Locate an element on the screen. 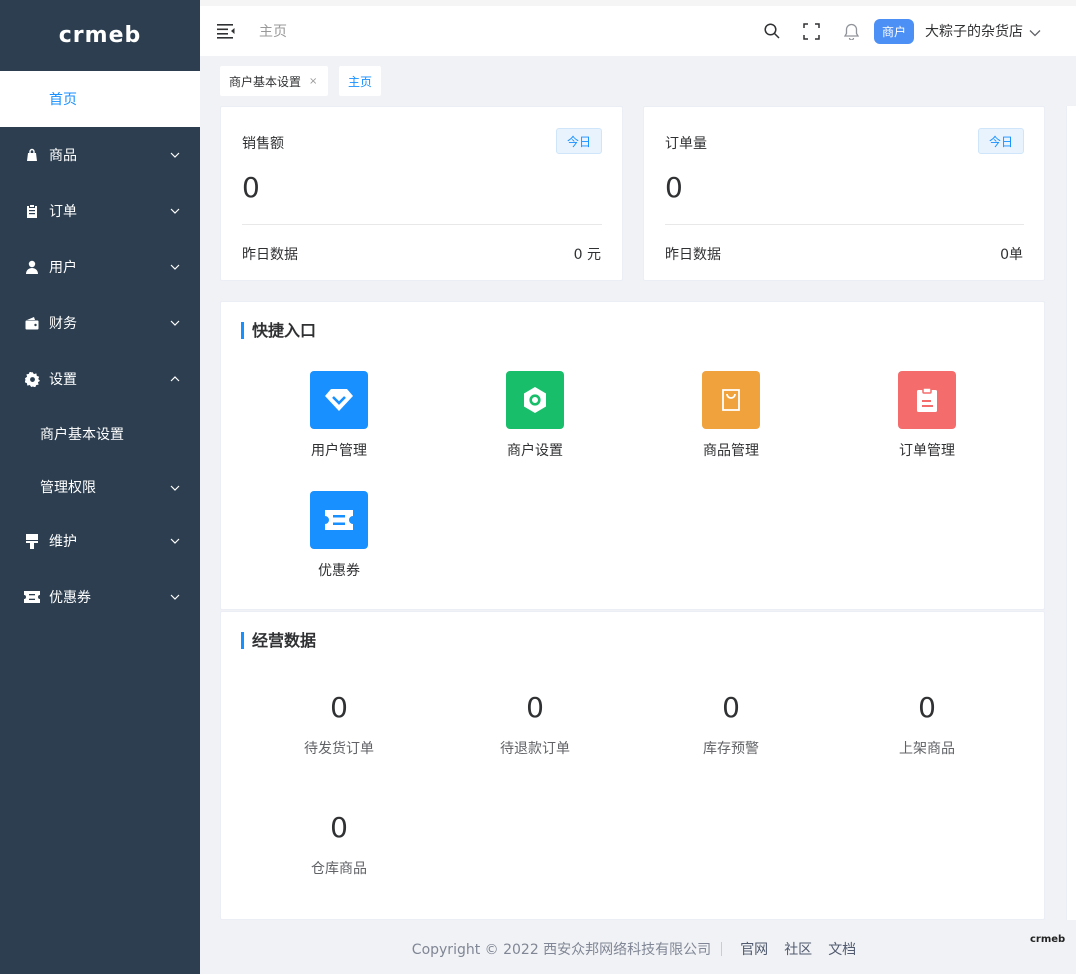  metric-stock-warning: 0 库存预警 is located at coordinates (731, 724).